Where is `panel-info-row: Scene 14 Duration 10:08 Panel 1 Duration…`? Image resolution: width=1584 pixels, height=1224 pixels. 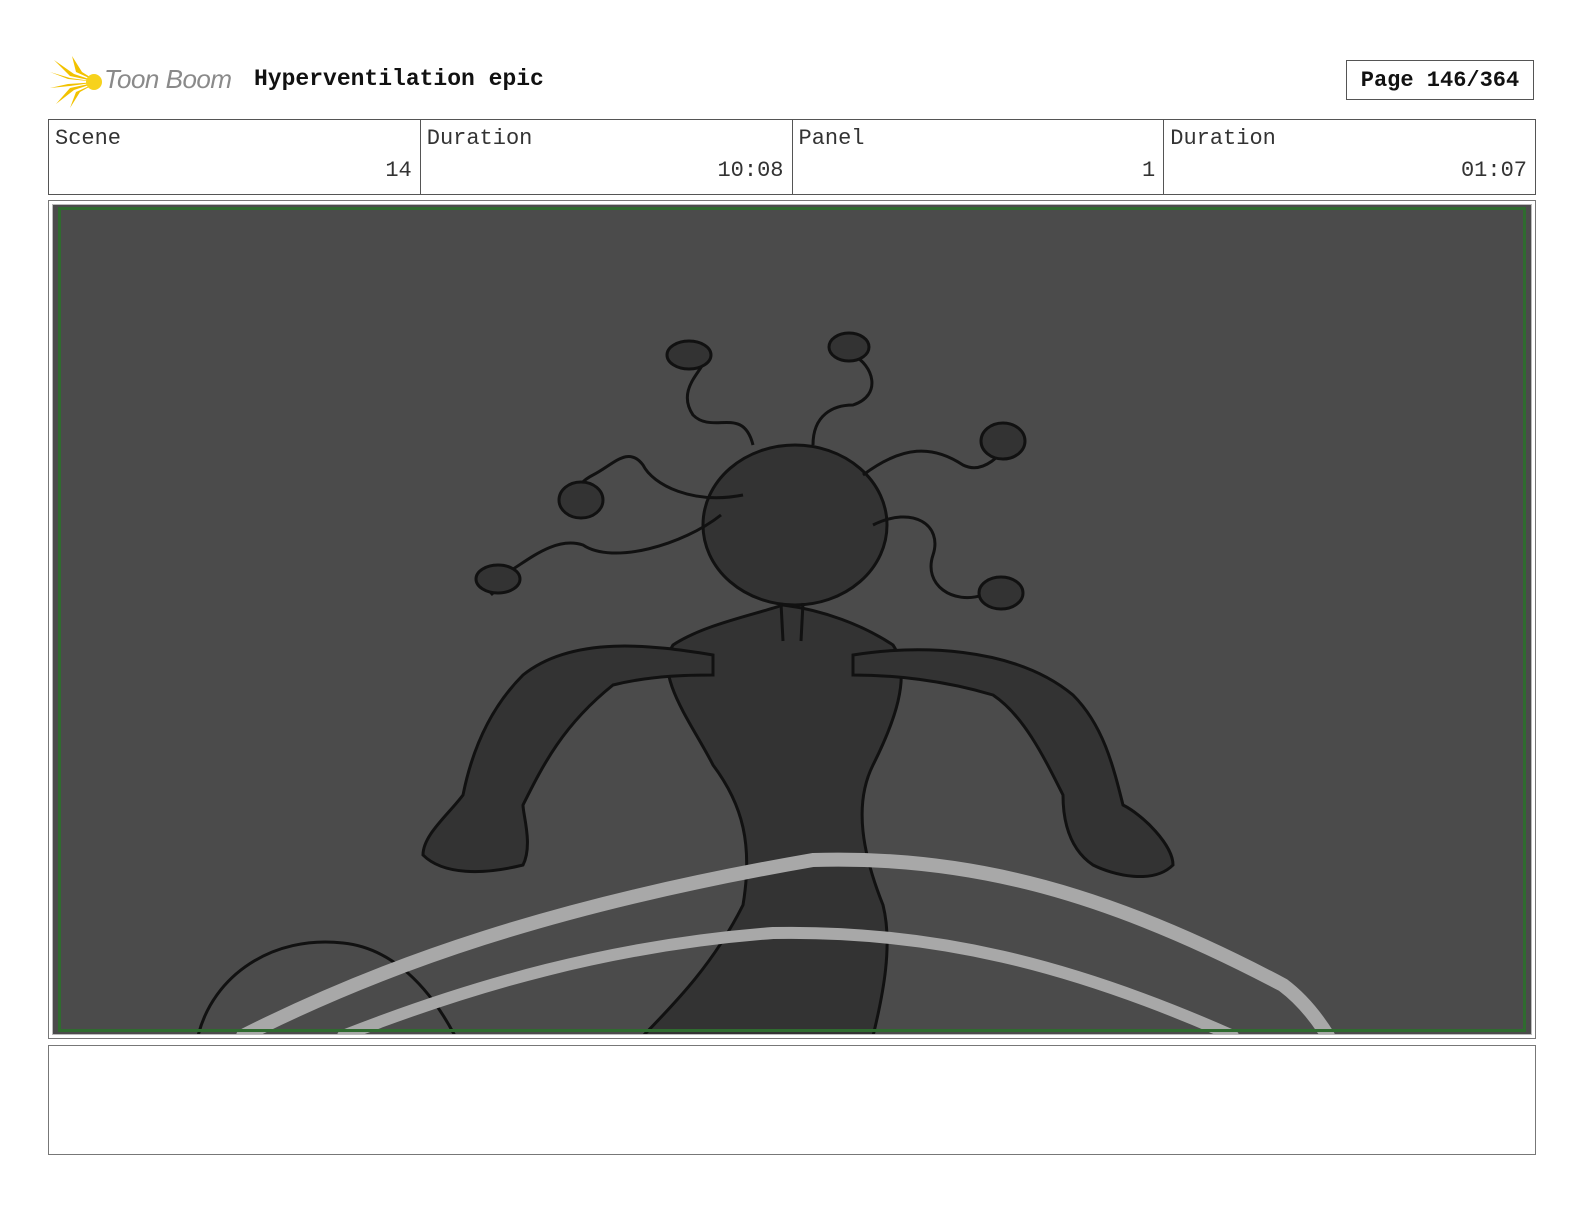
panel-info-row: Scene 14 Duration 10:08 Panel 1 Duration… is located at coordinates (792, 157).